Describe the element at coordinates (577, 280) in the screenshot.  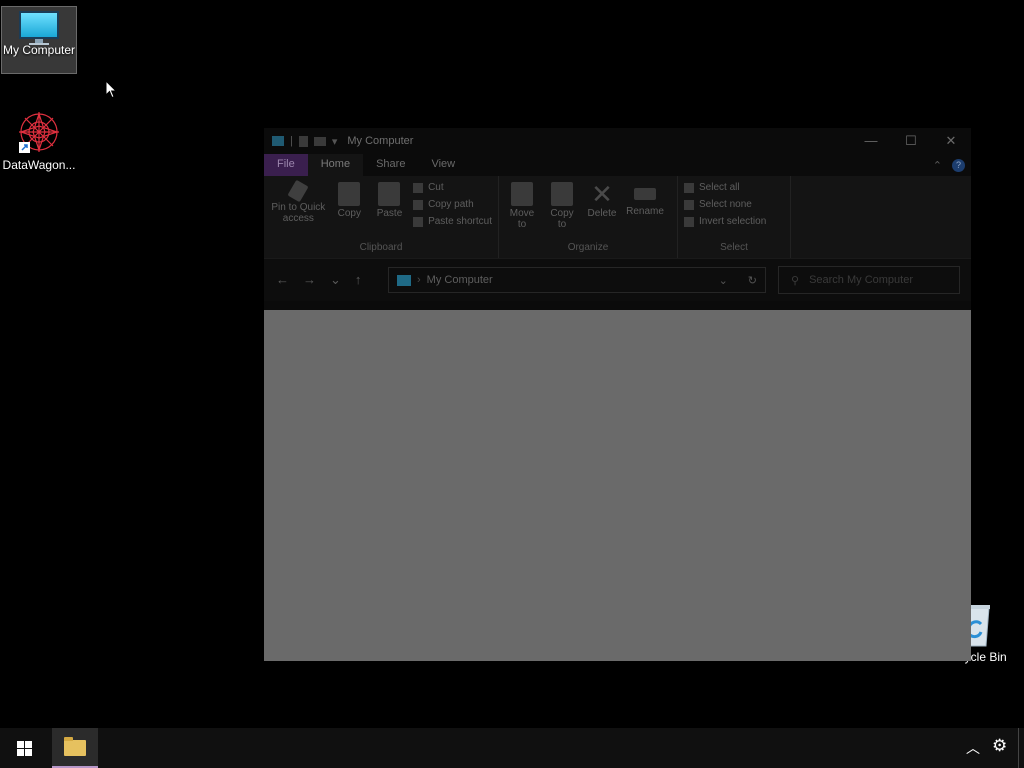
I see `address-bar: › My Computer ⌄ ↻` at that location.